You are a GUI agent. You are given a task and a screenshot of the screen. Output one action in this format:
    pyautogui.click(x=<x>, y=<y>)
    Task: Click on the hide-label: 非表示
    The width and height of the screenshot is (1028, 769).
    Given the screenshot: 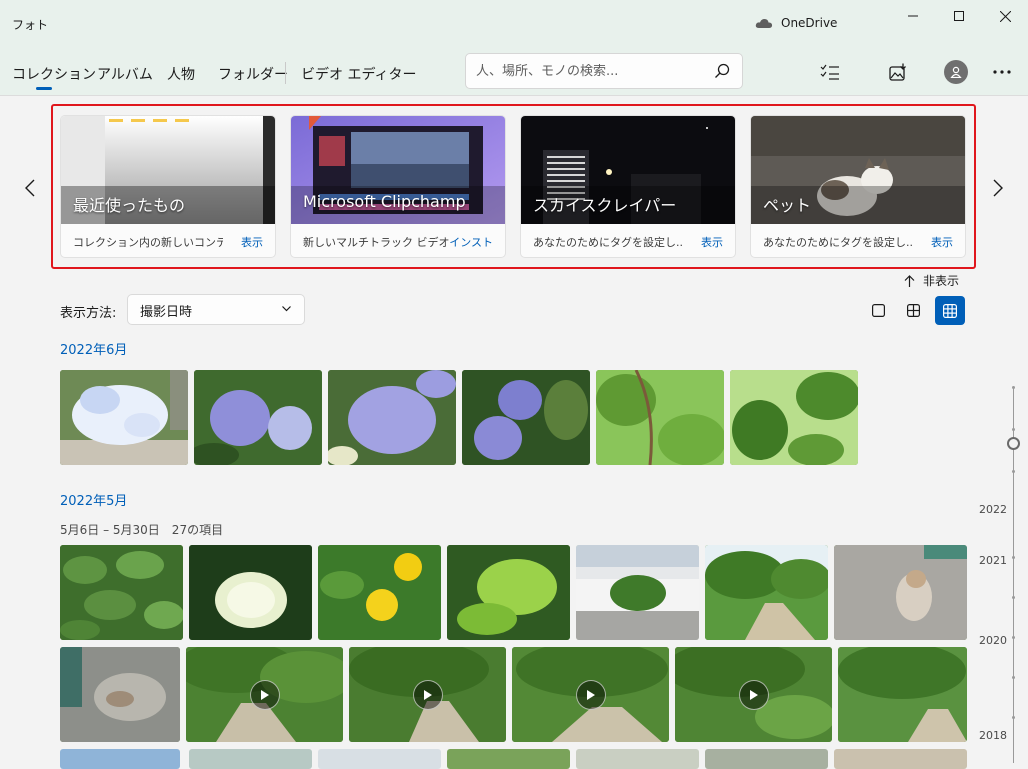 What is the action you would take?
    pyautogui.click(x=941, y=281)
    